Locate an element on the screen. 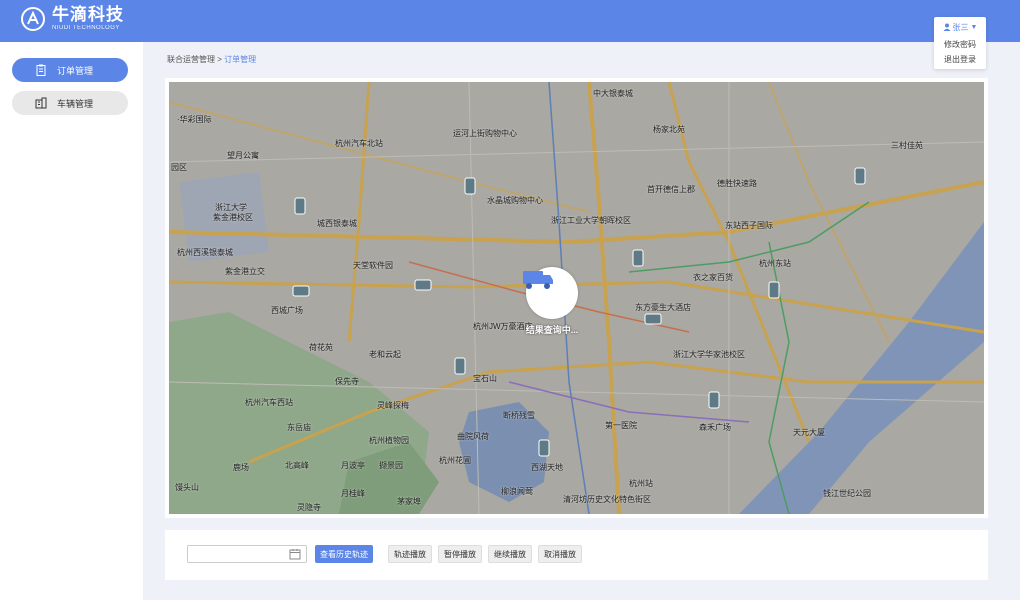 This screenshot has width=1020, height=600. map-place-label: 西湖天地 is located at coordinates (547, 467).